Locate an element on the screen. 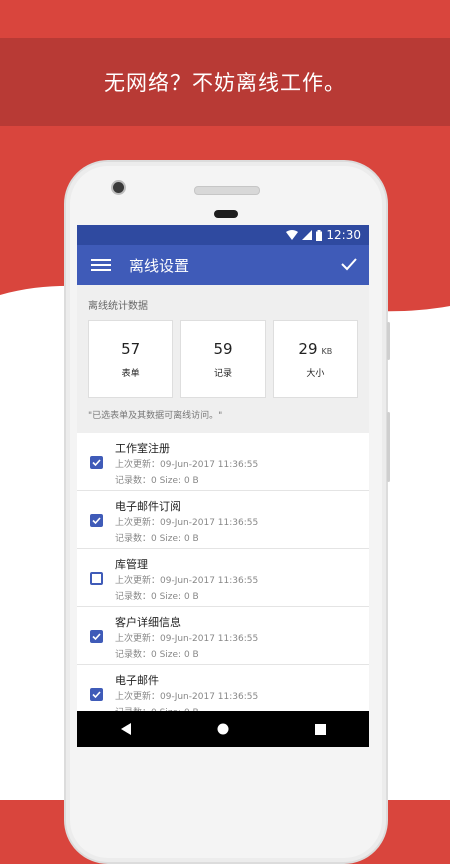 This screenshot has height=864, width=450. navigation-bar is located at coordinates (223, 729).